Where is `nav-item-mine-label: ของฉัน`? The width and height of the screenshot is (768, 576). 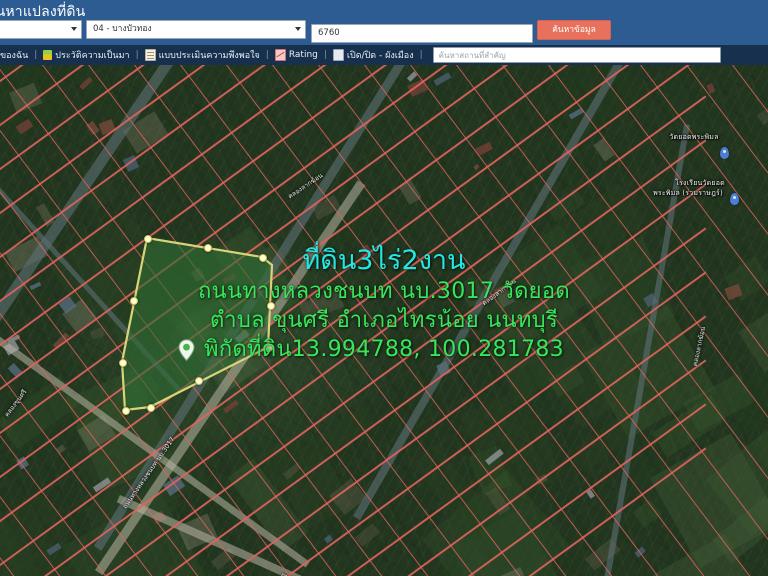 nav-item-mine-label: ของฉัน is located at coordinates (14, 56).